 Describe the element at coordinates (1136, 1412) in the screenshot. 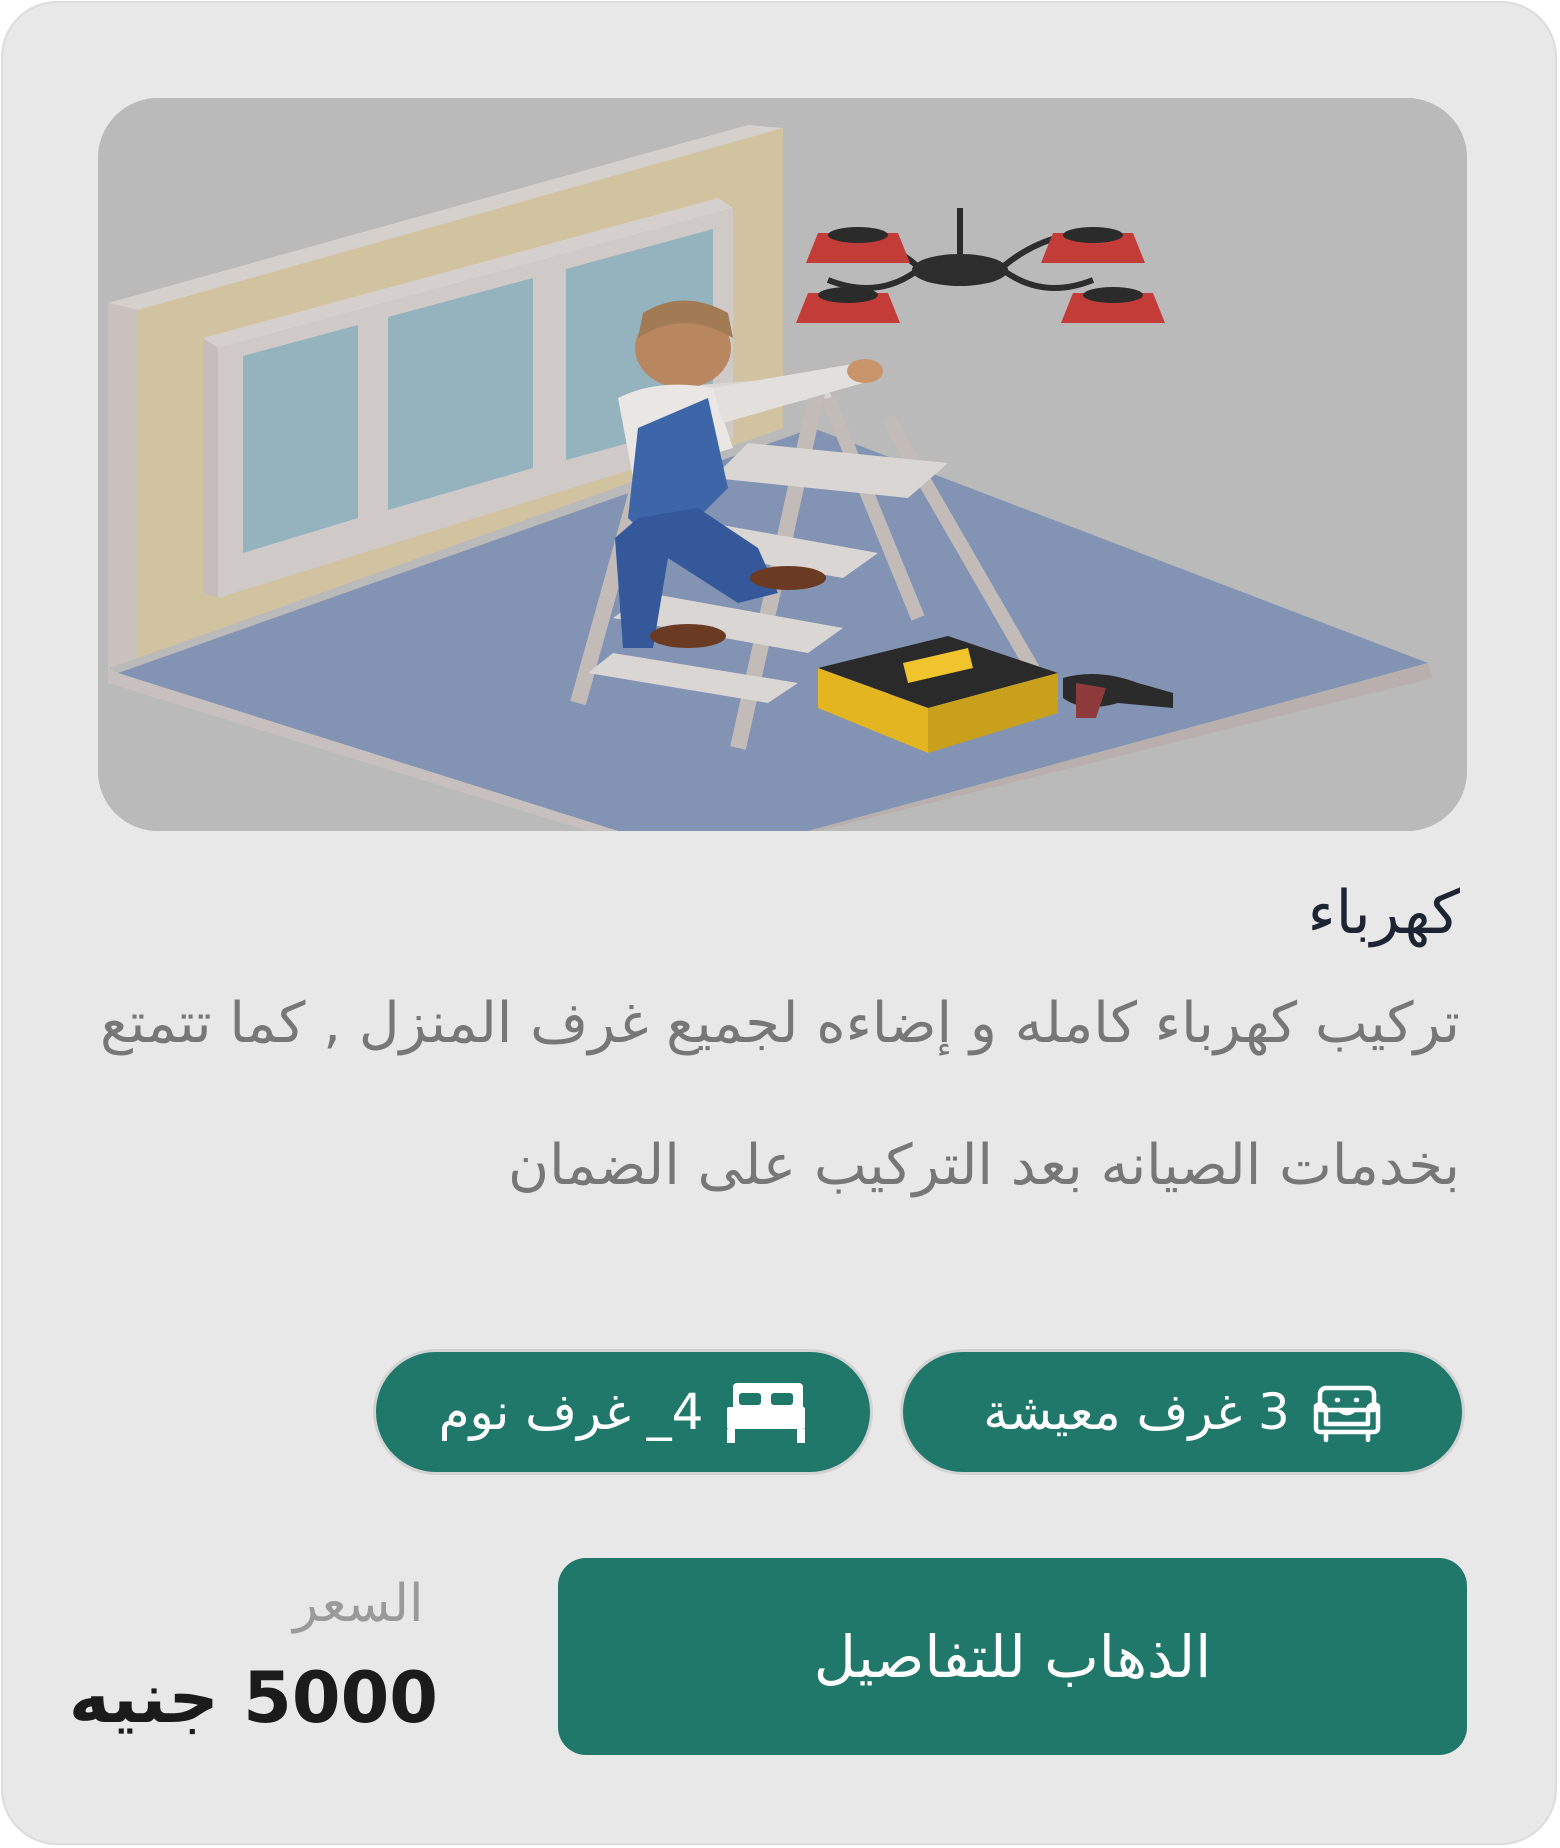

I see `living-rooms-label: 3 غرف معيشة` at that location.